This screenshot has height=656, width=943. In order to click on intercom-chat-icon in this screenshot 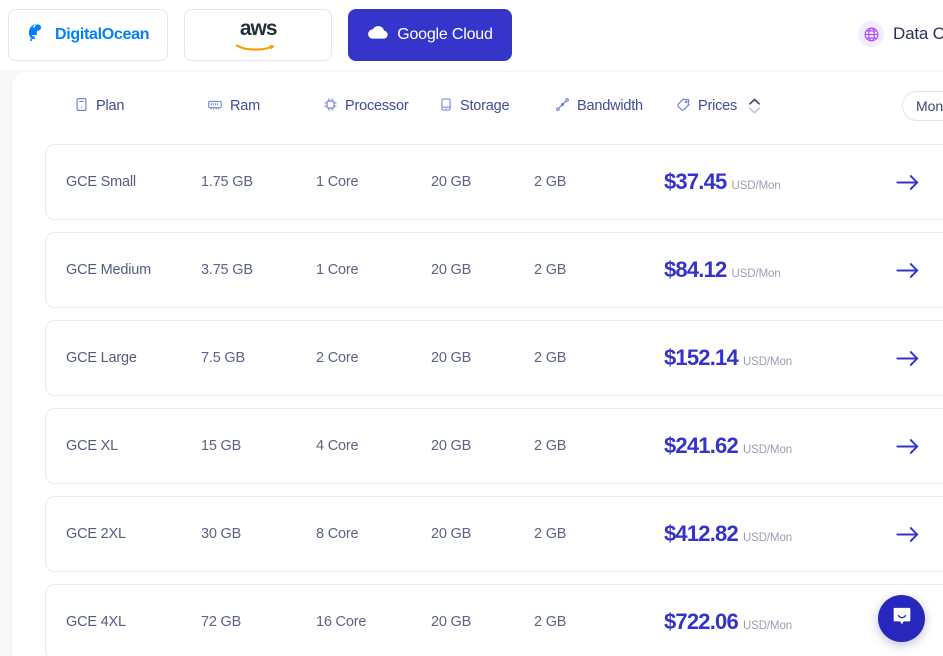, I will do `click(902, 618)`.